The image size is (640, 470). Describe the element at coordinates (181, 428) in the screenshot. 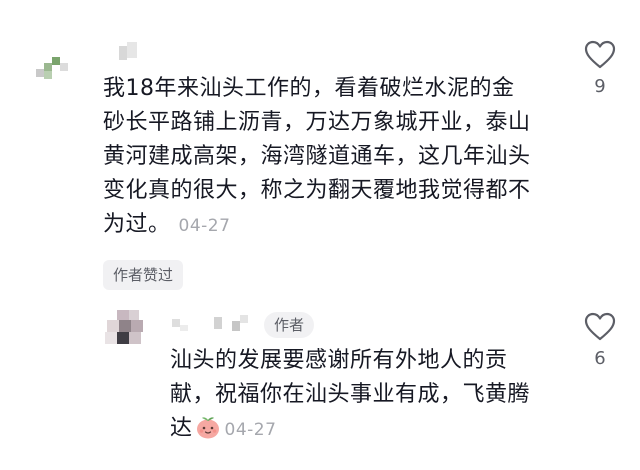

I see `reply-line: 达` at that location.